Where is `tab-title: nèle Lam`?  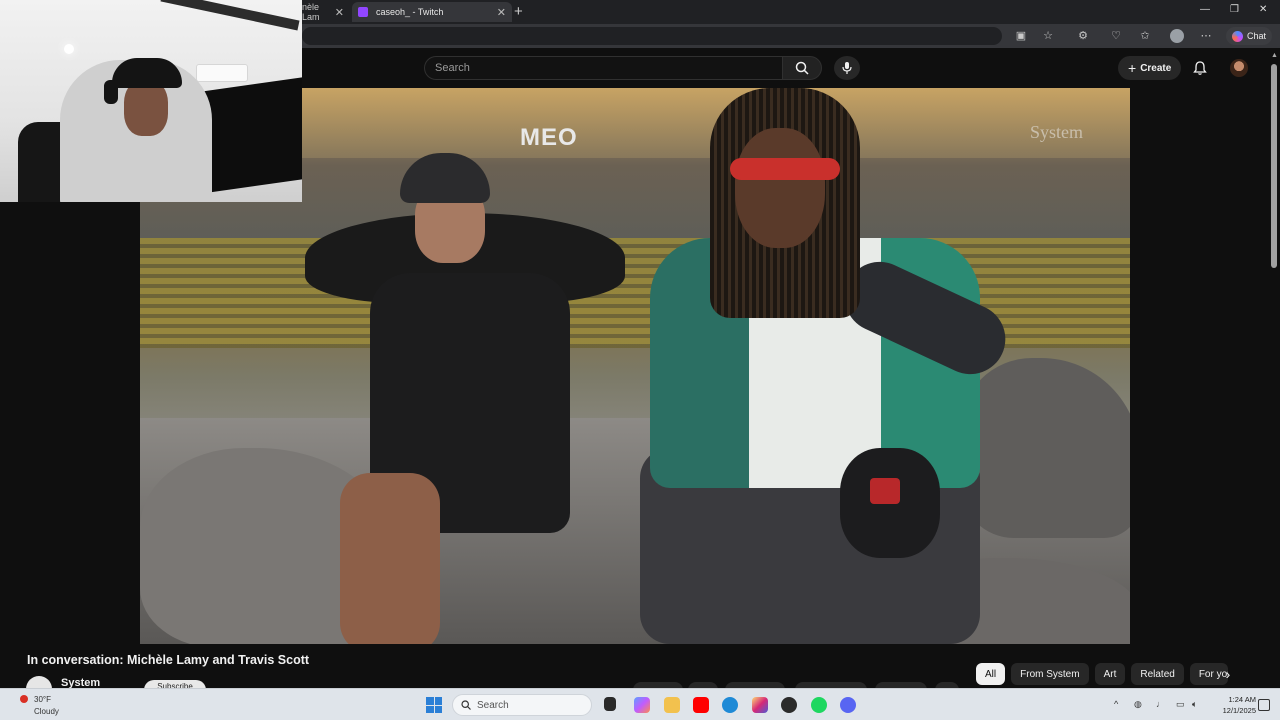
tab-title: nèle Lam is located at coordinates (311, 12).